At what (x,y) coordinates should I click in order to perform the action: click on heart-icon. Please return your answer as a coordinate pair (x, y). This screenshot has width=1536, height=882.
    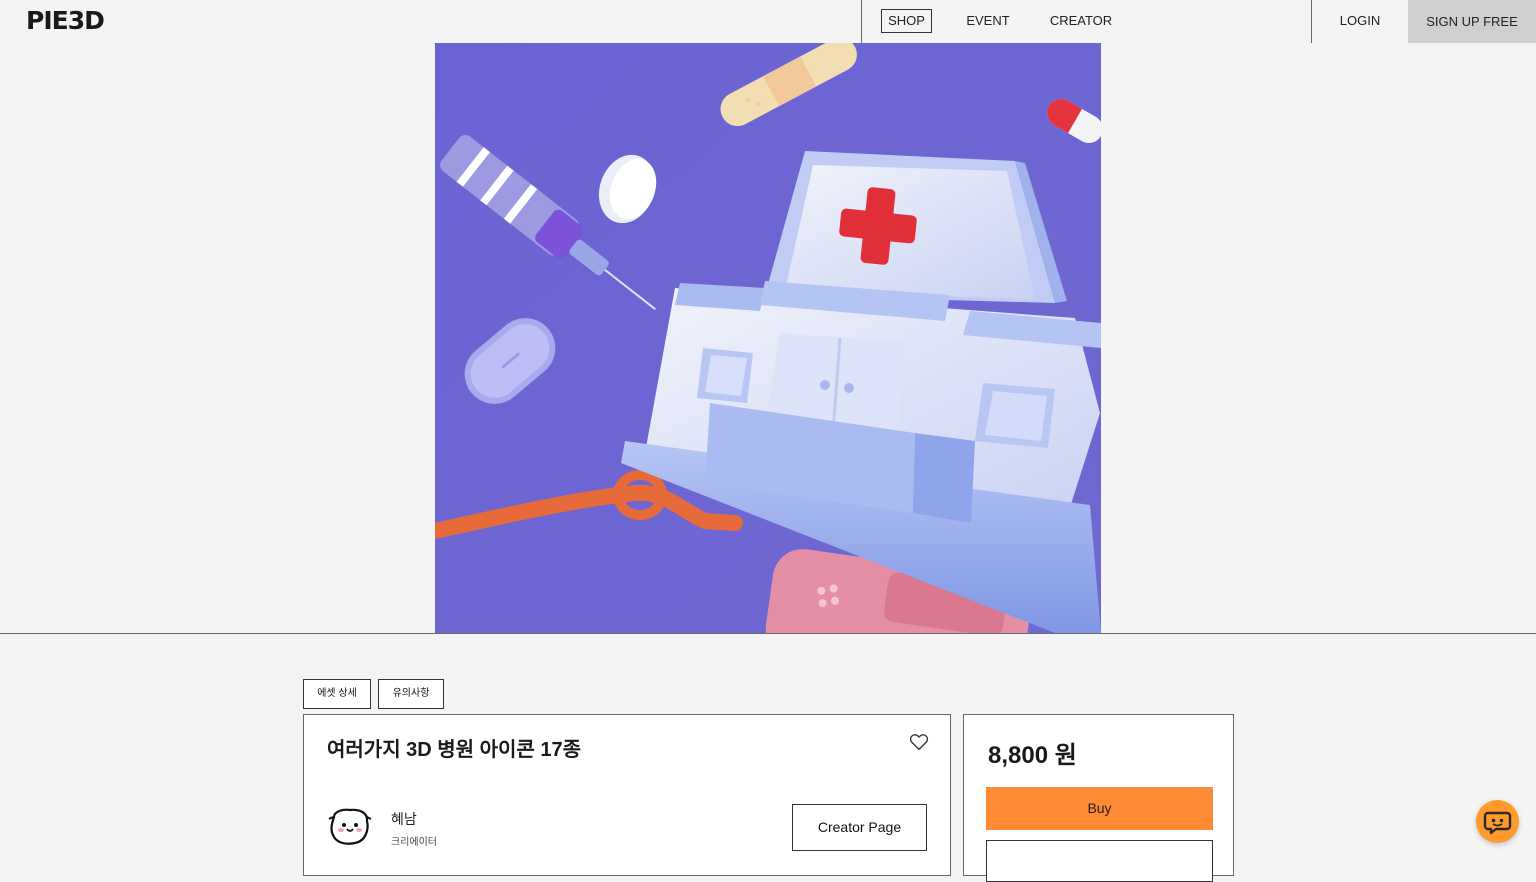
    Looking at the image, I should click on (919, 742).